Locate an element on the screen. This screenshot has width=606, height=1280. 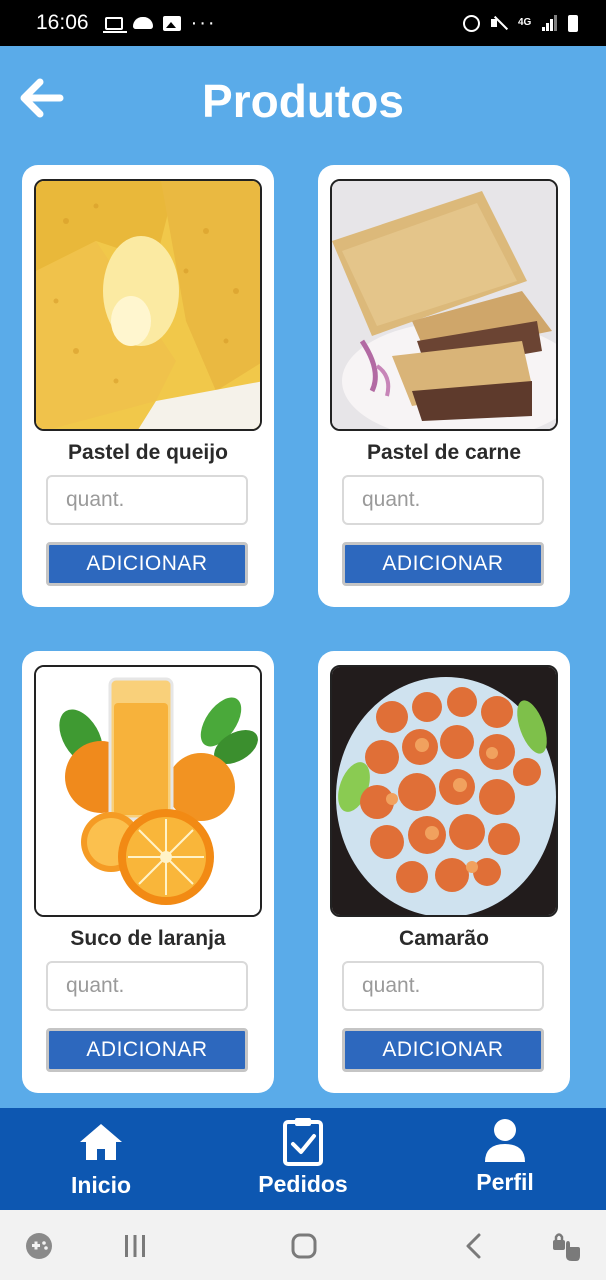
game-launcher-button is located at coordinates (39, 1245).